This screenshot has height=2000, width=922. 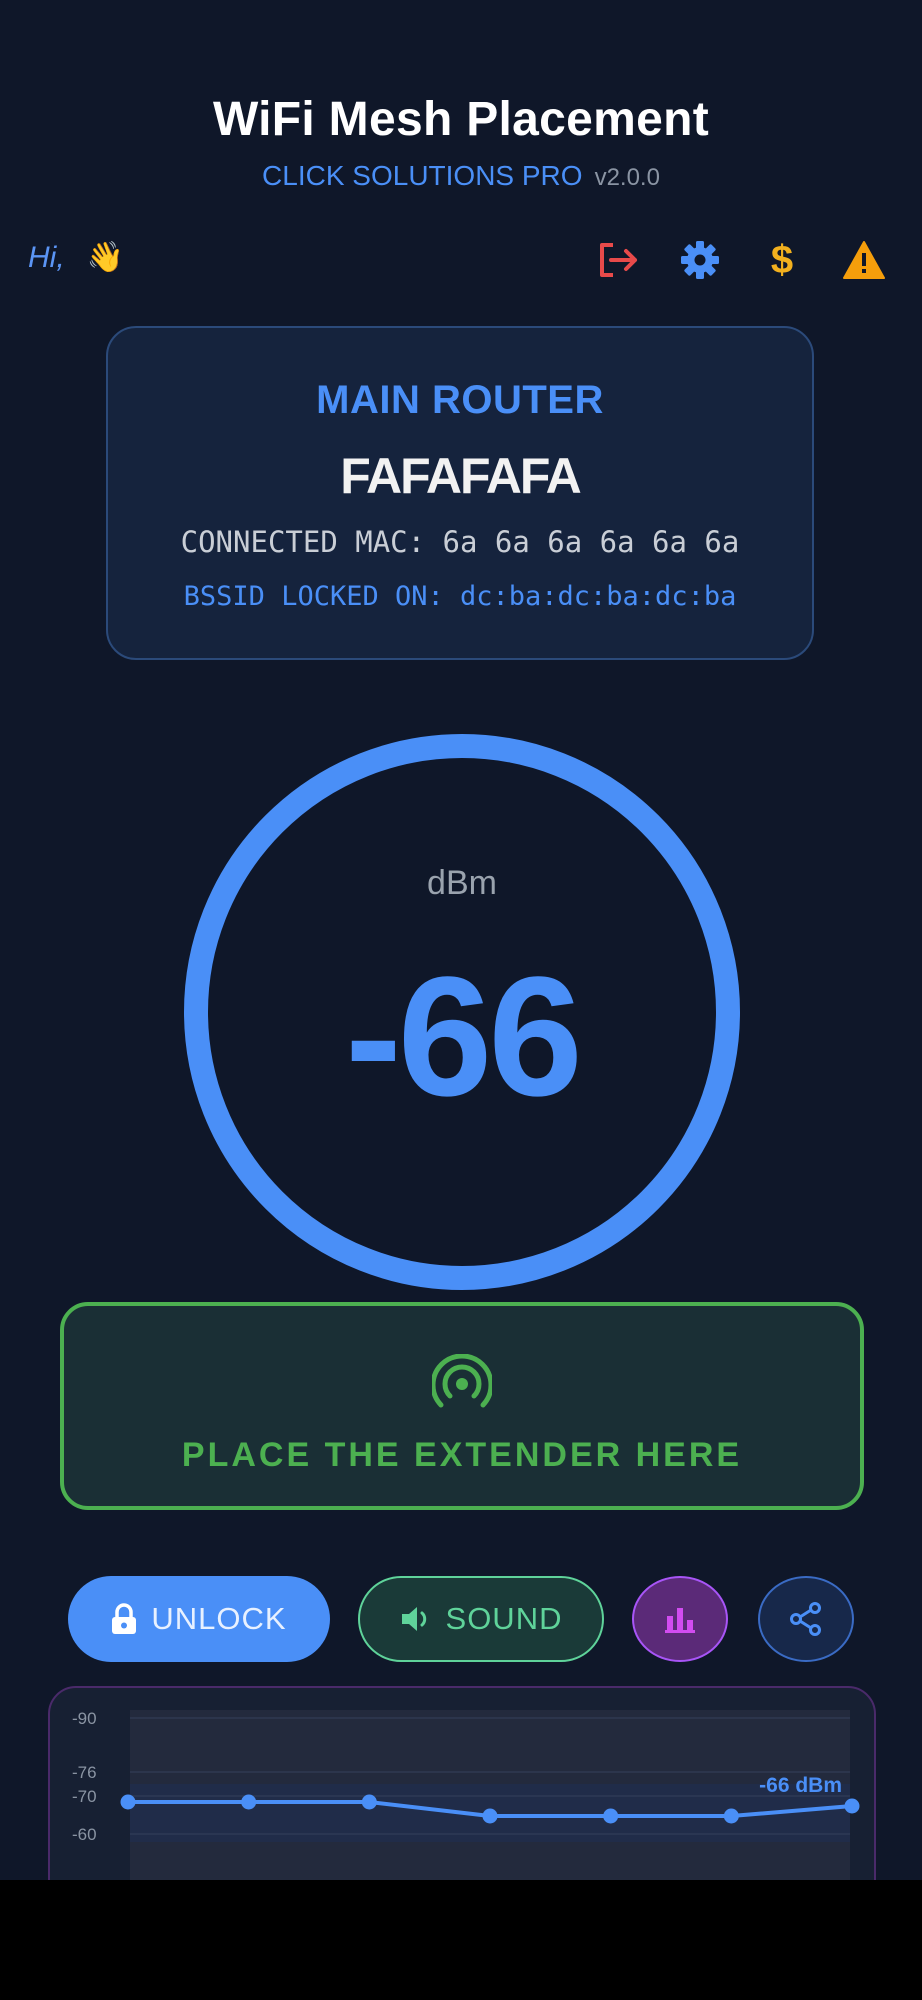 What do you see at coordinates (460, 400) in the screenshot?
I see `router-label: MAIN ROUTER` at bounding box center [460, 400].